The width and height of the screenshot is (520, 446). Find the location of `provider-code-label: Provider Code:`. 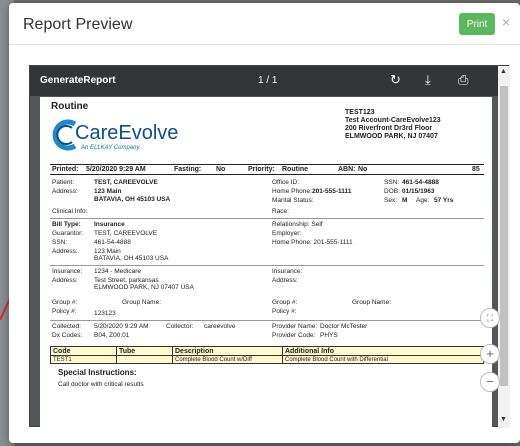

provider-code-label: Provider Code: is located at coordinates (294, 335).